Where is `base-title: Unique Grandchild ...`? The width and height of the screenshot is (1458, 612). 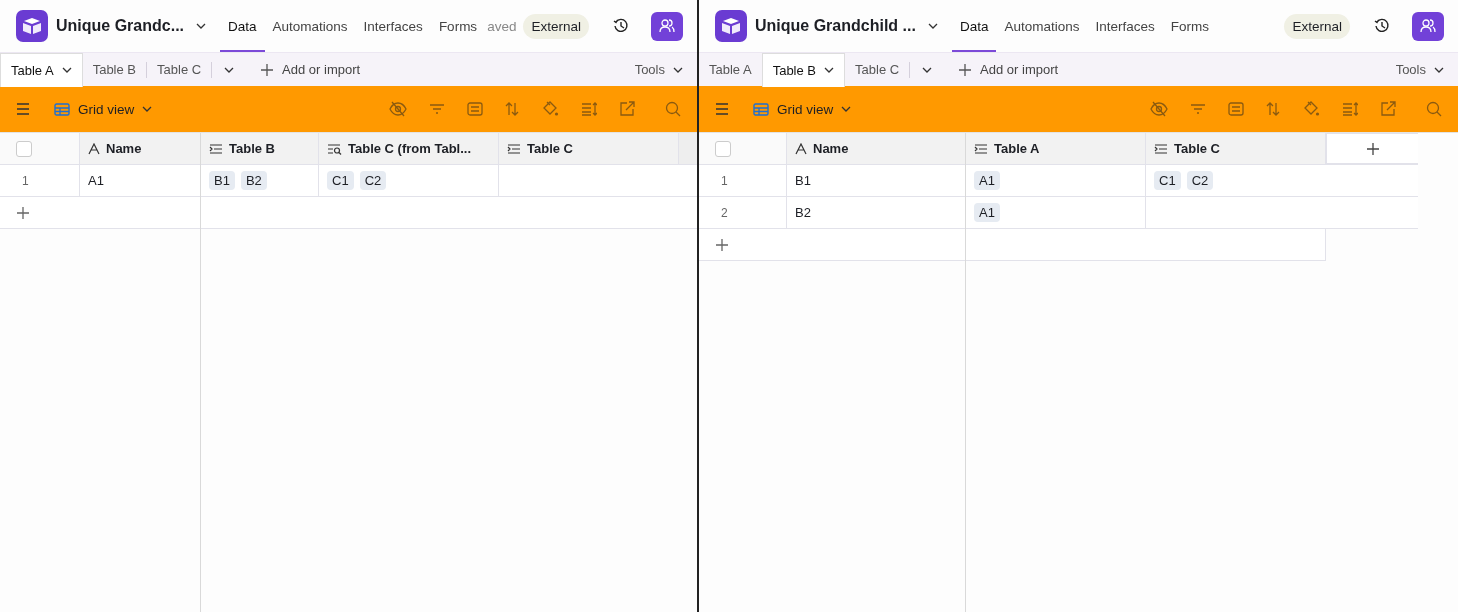 base-title: Unique Grandchild ... is located at coordinates (835, 26).